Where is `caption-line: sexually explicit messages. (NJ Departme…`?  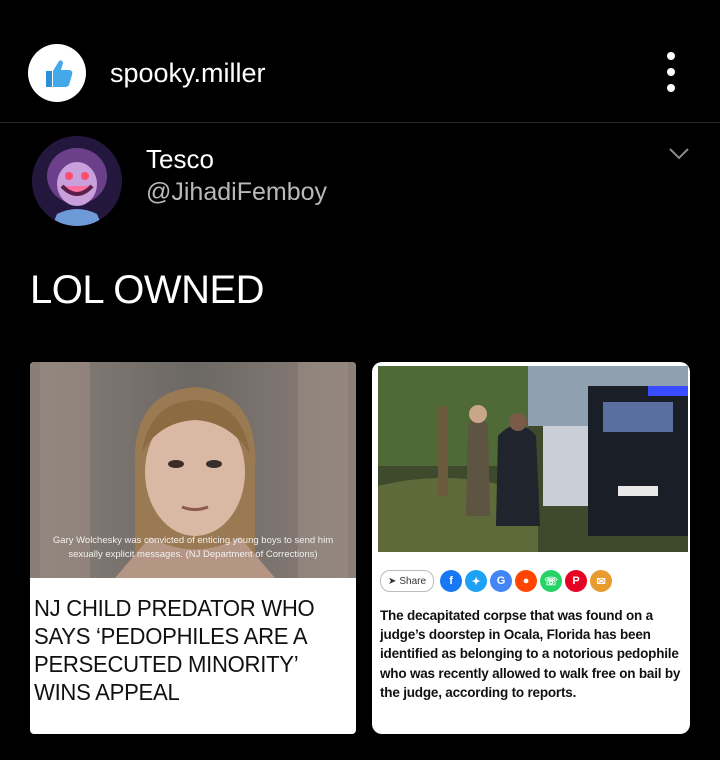
caption-line: sexually explicit messages. (NJ Departme… is located at coordinates (193, 554).